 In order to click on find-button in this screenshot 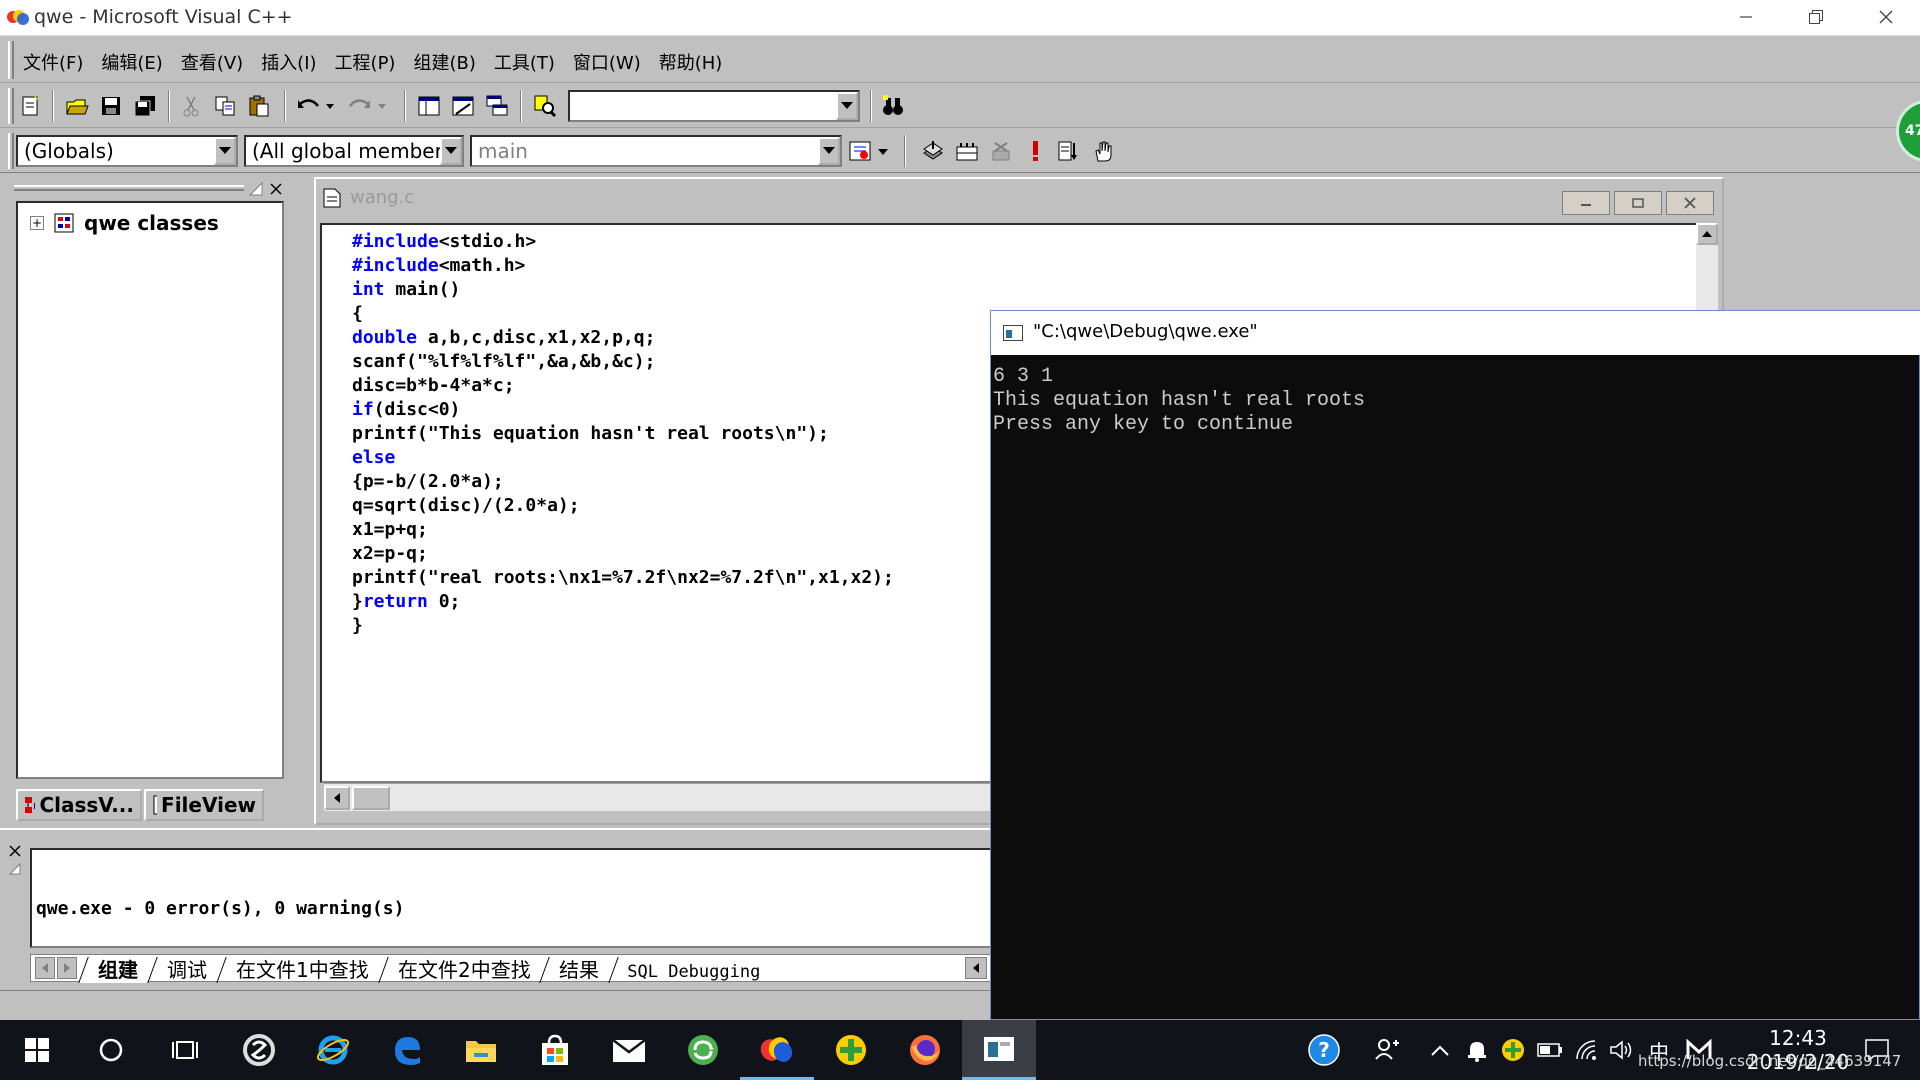, I will do `click(893, 106)`.